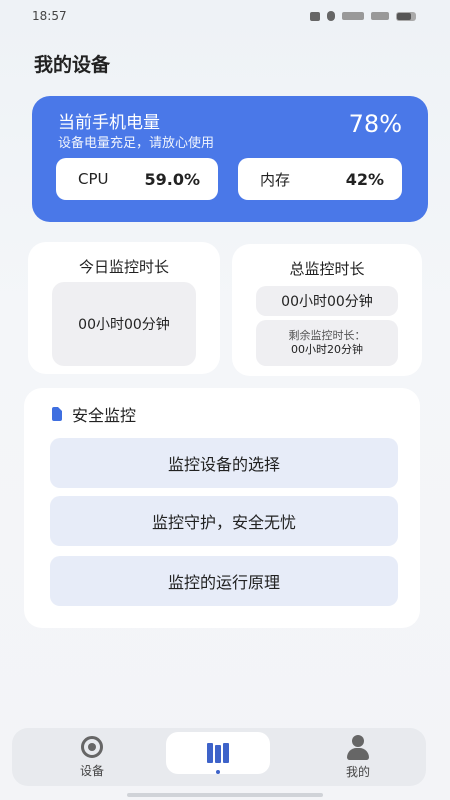  Describe the element at coordinates (218, 772) in the screenshot. I see `active-indicator-dot` at that location.